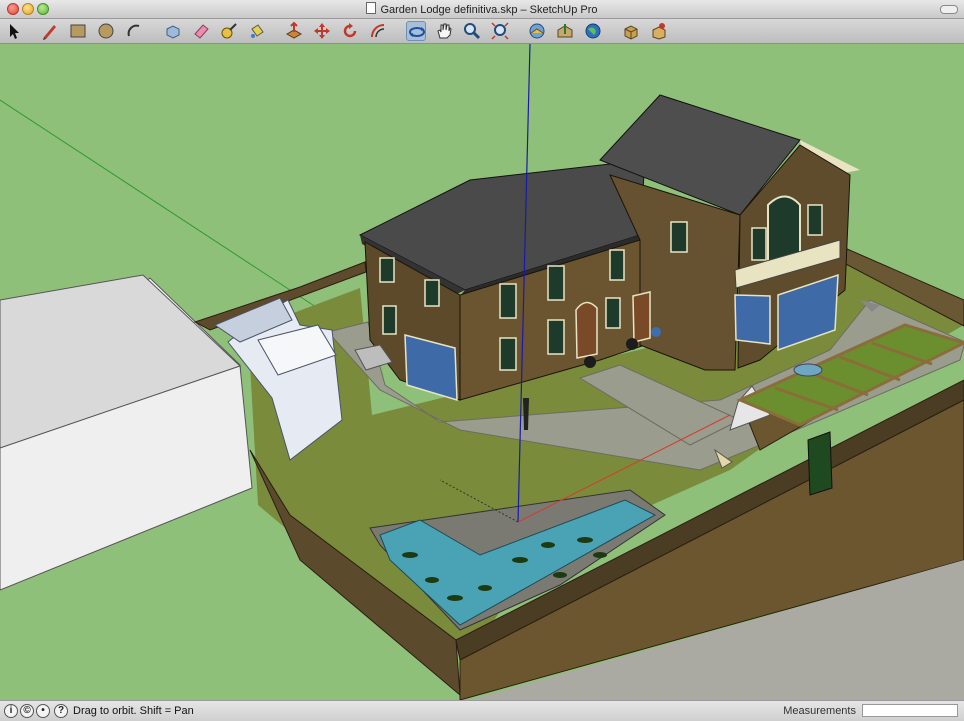  What do you see at coordinates (586, 330) in the screenshot?
I see `front-door` at bounding box center [586, 330].